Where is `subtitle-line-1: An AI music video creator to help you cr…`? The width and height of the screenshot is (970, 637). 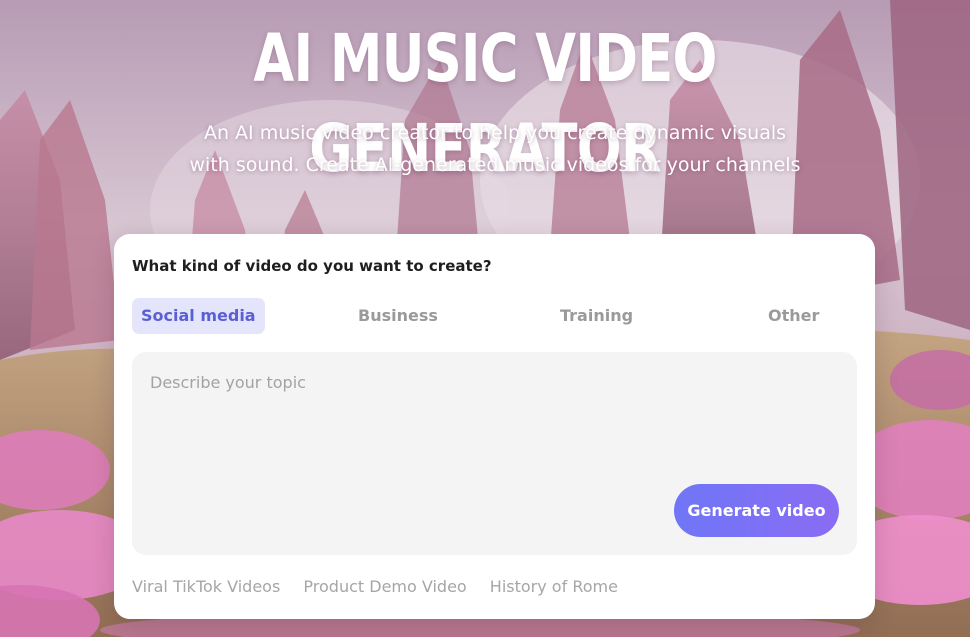
subtitle-line-1: An AI music video creator to help you cr… is located at coordinates (495, 133).